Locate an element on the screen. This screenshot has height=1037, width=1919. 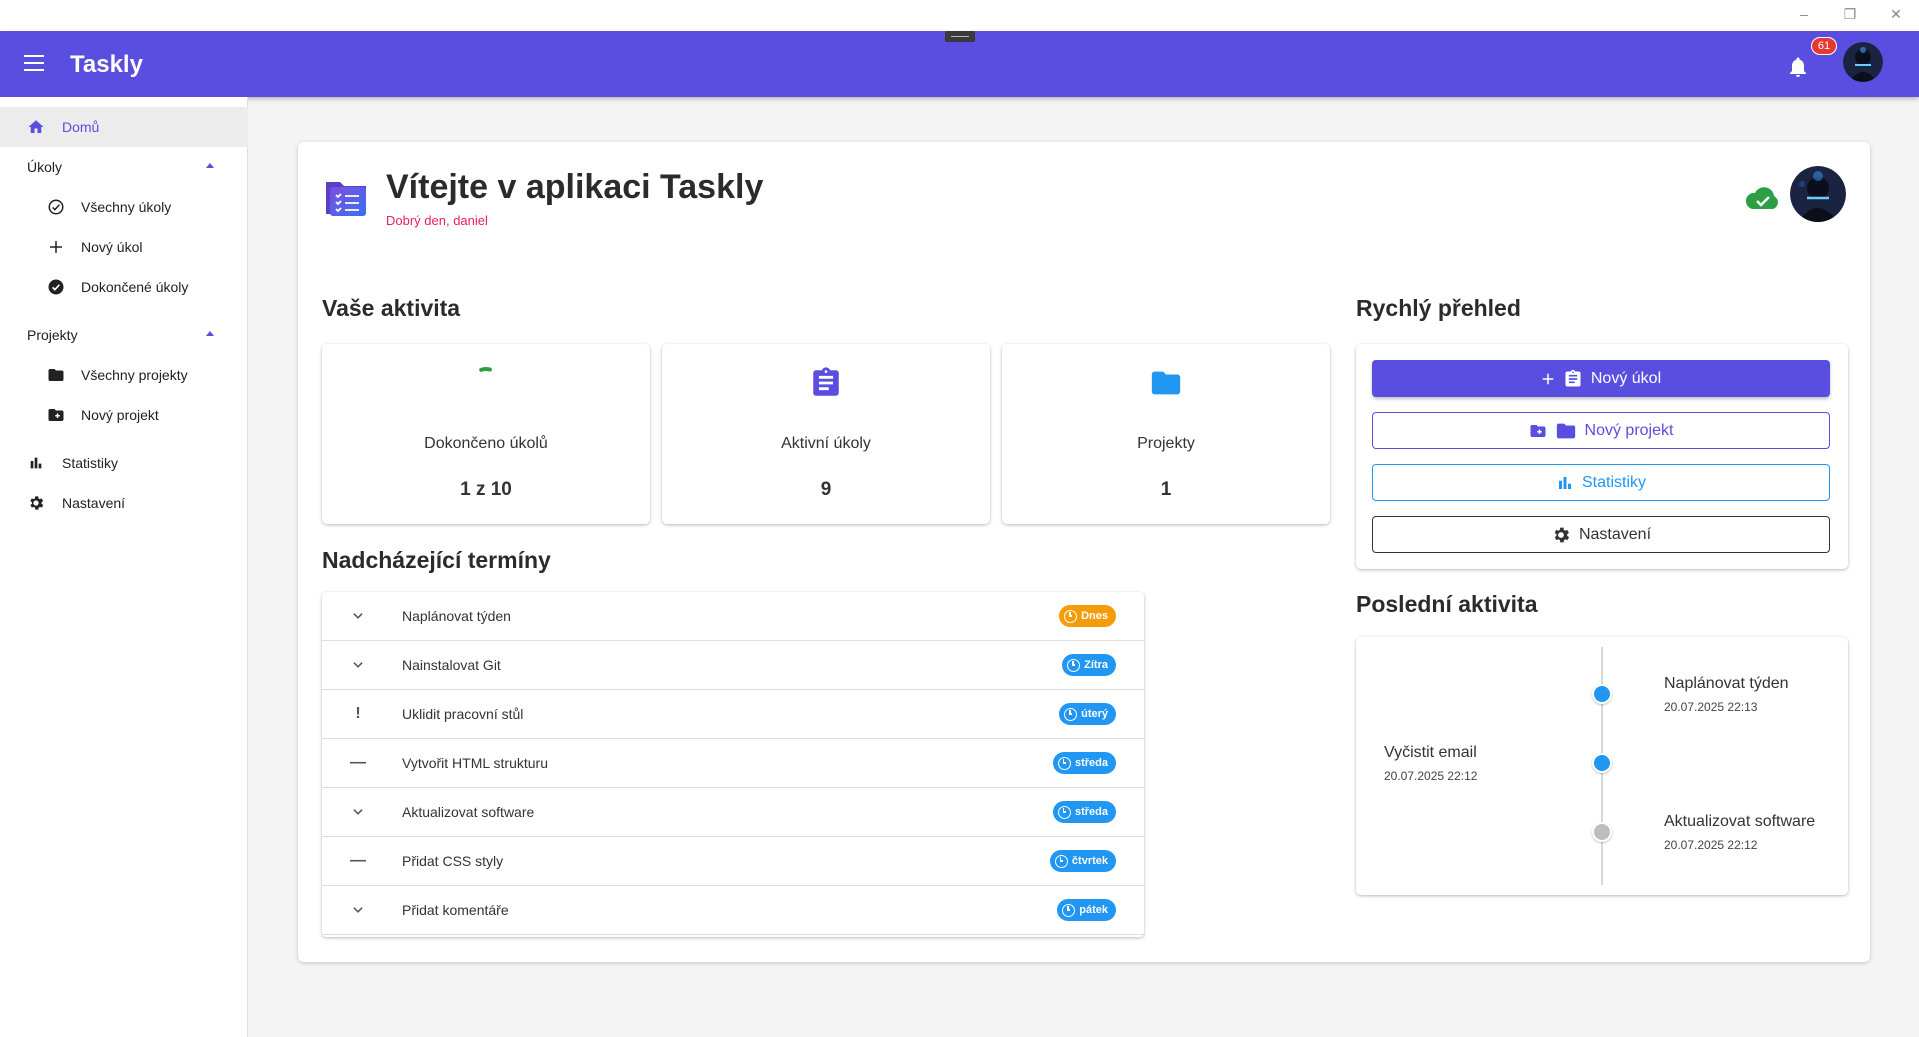
stat-value: 1 is located at coordinates (1166, 489).